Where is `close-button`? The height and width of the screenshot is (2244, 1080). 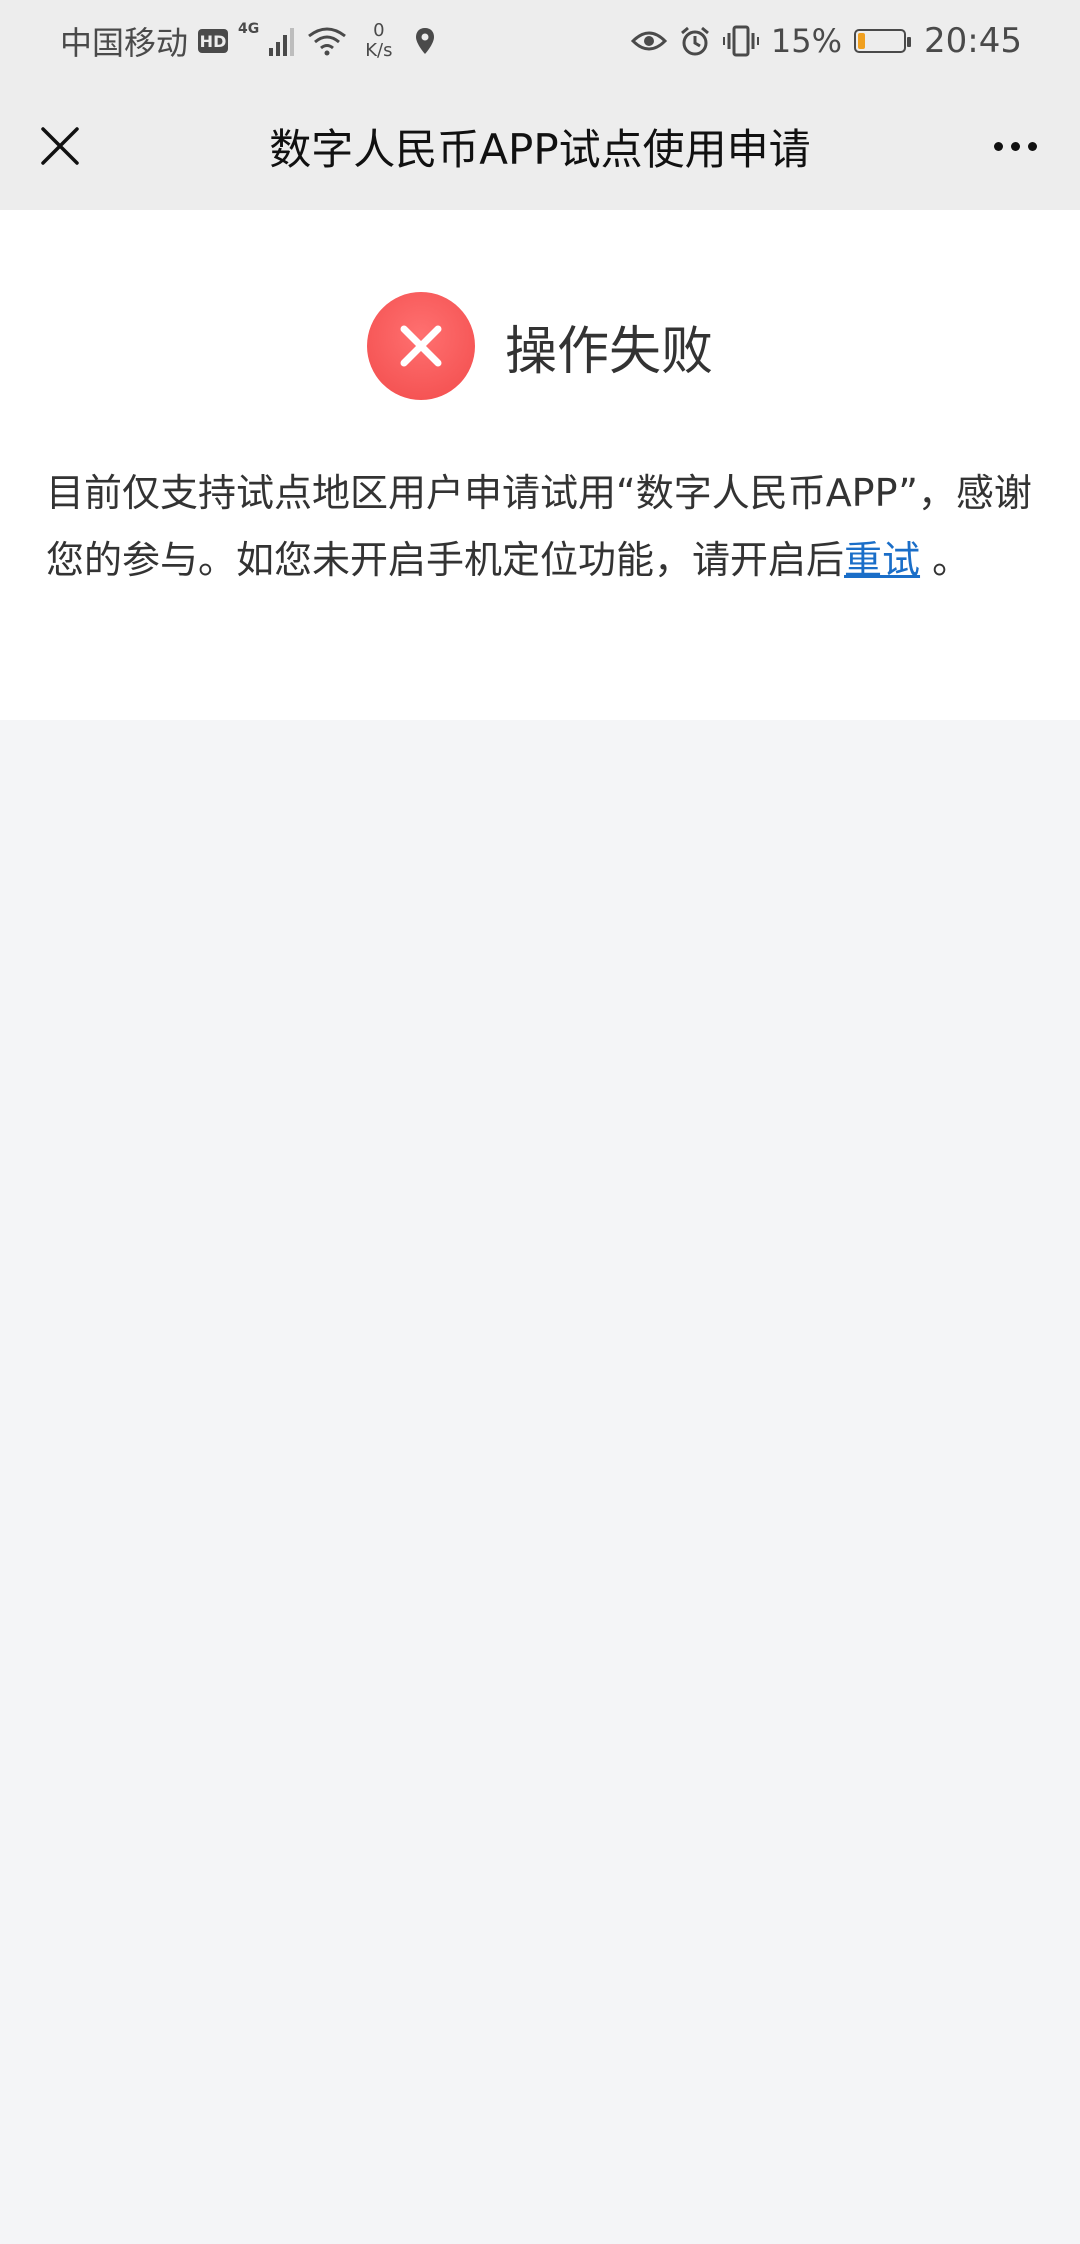 close-button is located at coordinates (60, 146).